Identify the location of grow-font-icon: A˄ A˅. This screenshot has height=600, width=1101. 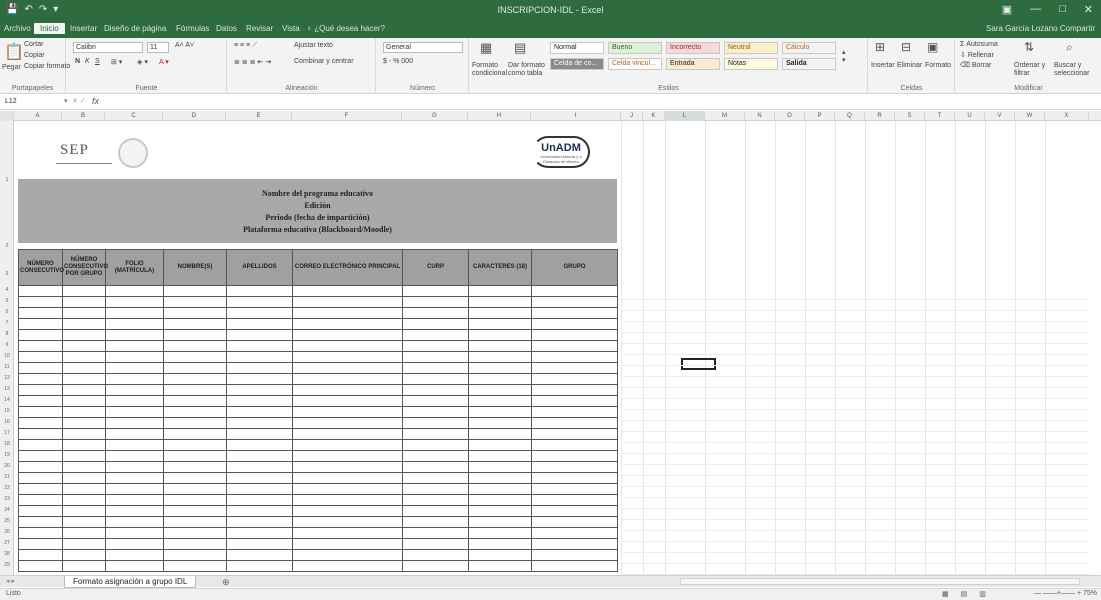
(184, 45).